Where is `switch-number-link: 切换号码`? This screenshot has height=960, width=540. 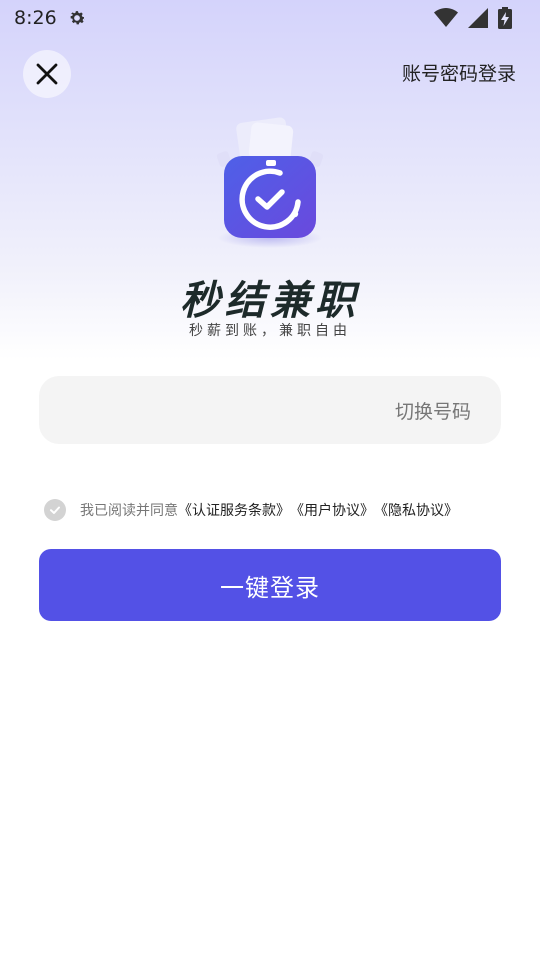 switch-number-link: 切换号码 is located at coordinates (433, 410).